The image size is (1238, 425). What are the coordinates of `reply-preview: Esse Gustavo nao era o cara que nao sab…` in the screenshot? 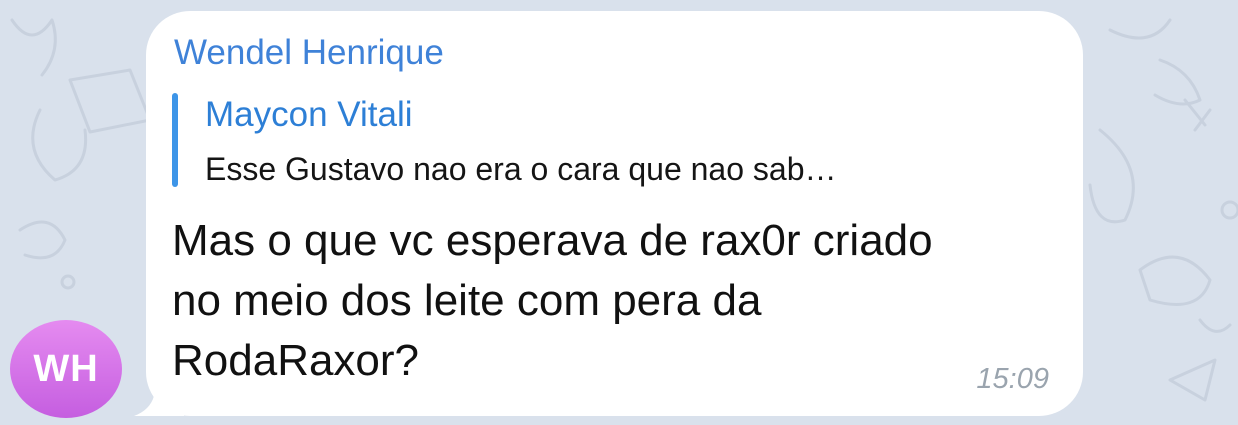 It's located at (521, 169).